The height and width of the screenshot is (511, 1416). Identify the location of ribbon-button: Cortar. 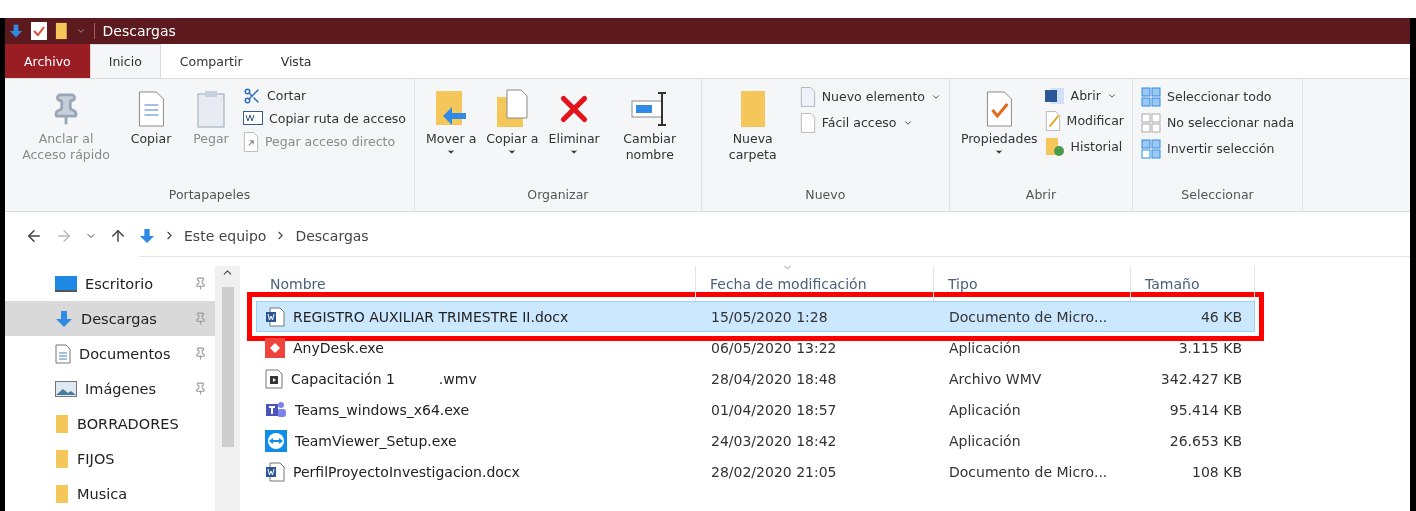
(324, 95).